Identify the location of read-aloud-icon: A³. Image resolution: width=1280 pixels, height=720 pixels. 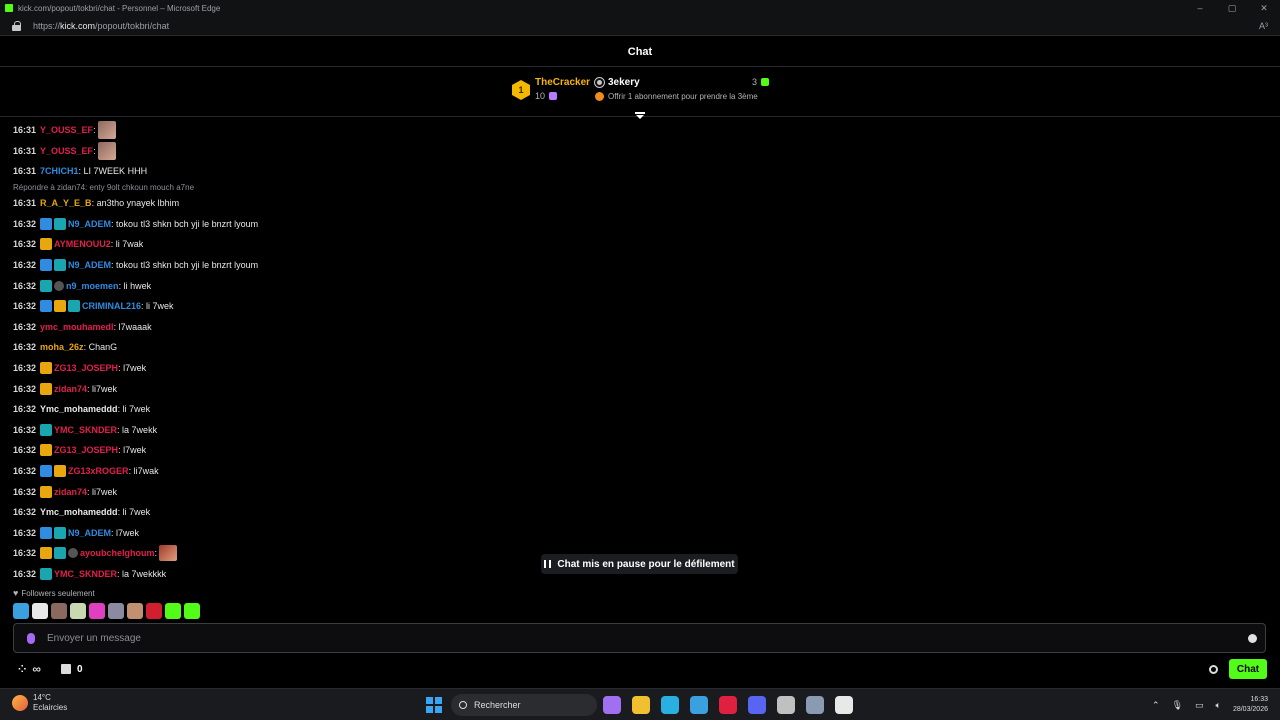
(1263, 26).